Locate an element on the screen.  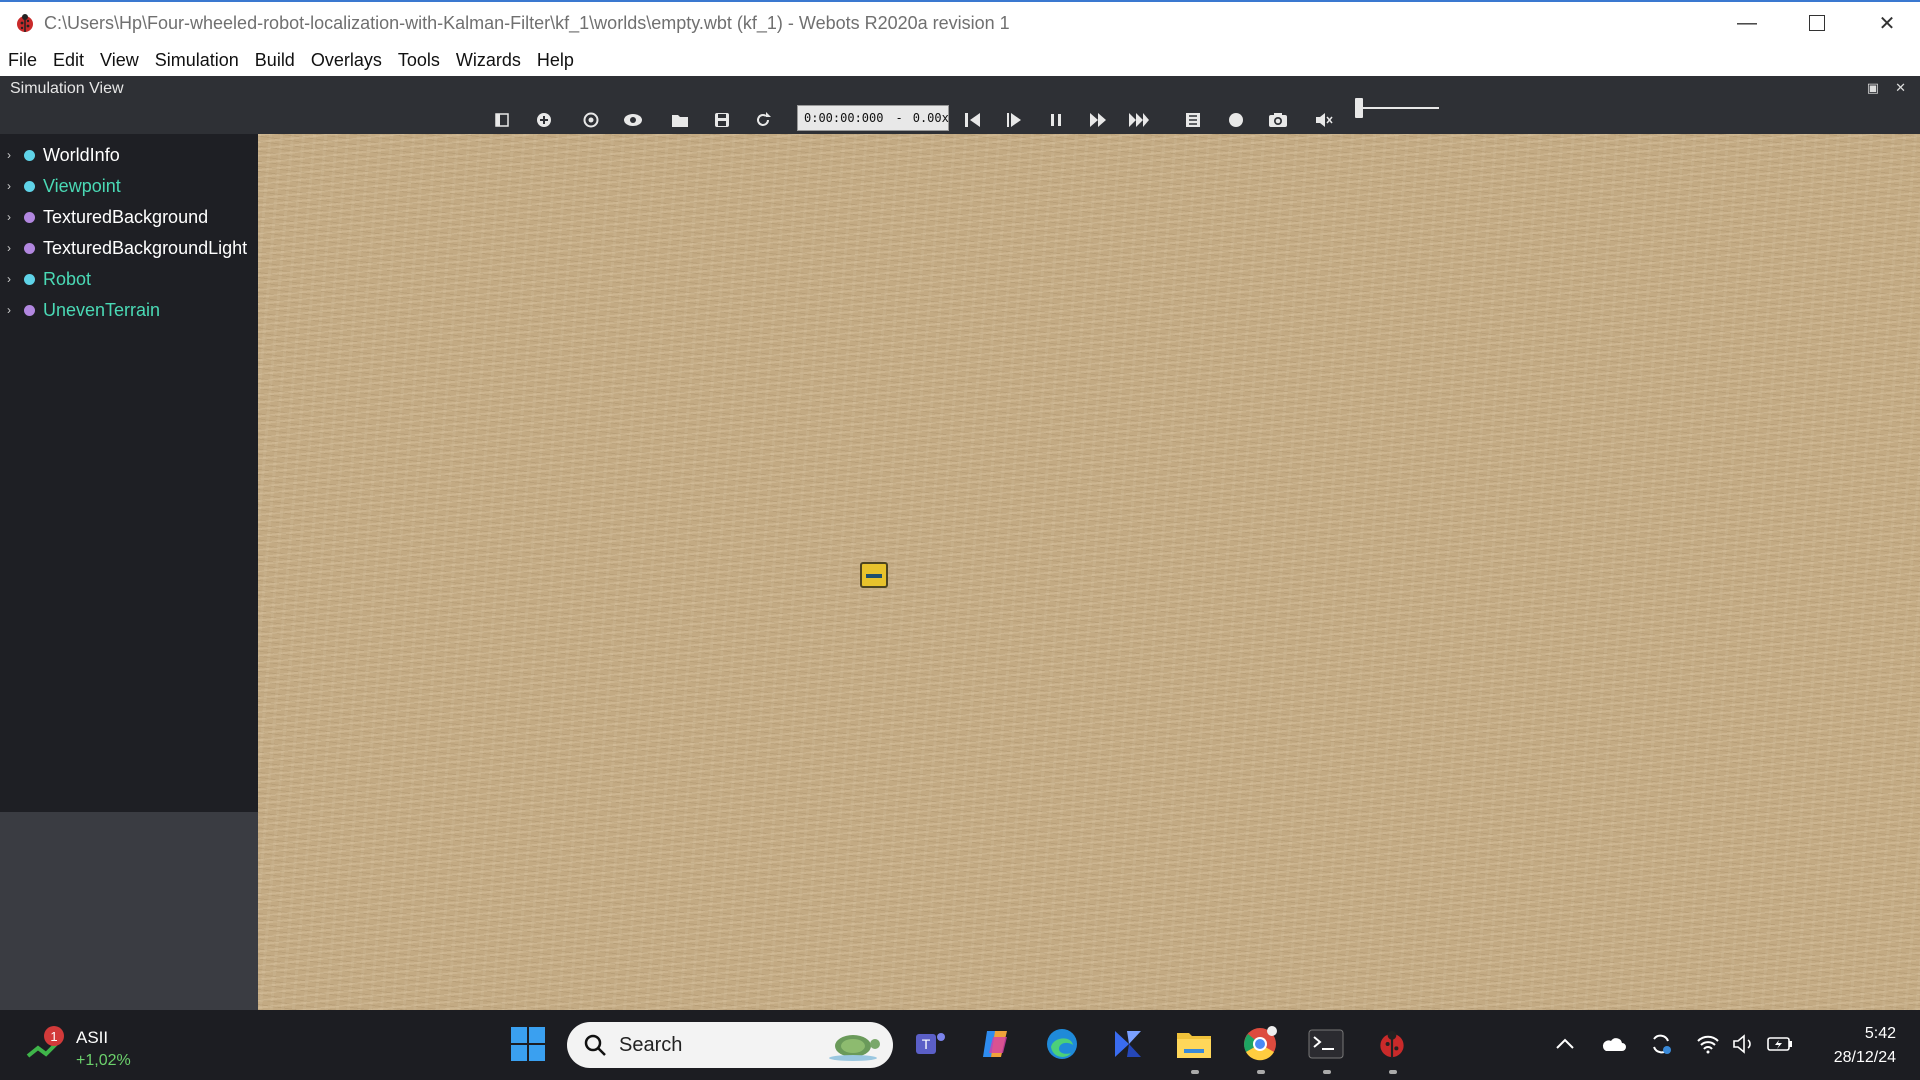
menu-overlays: Overlays is located at coordinates (346, 60).